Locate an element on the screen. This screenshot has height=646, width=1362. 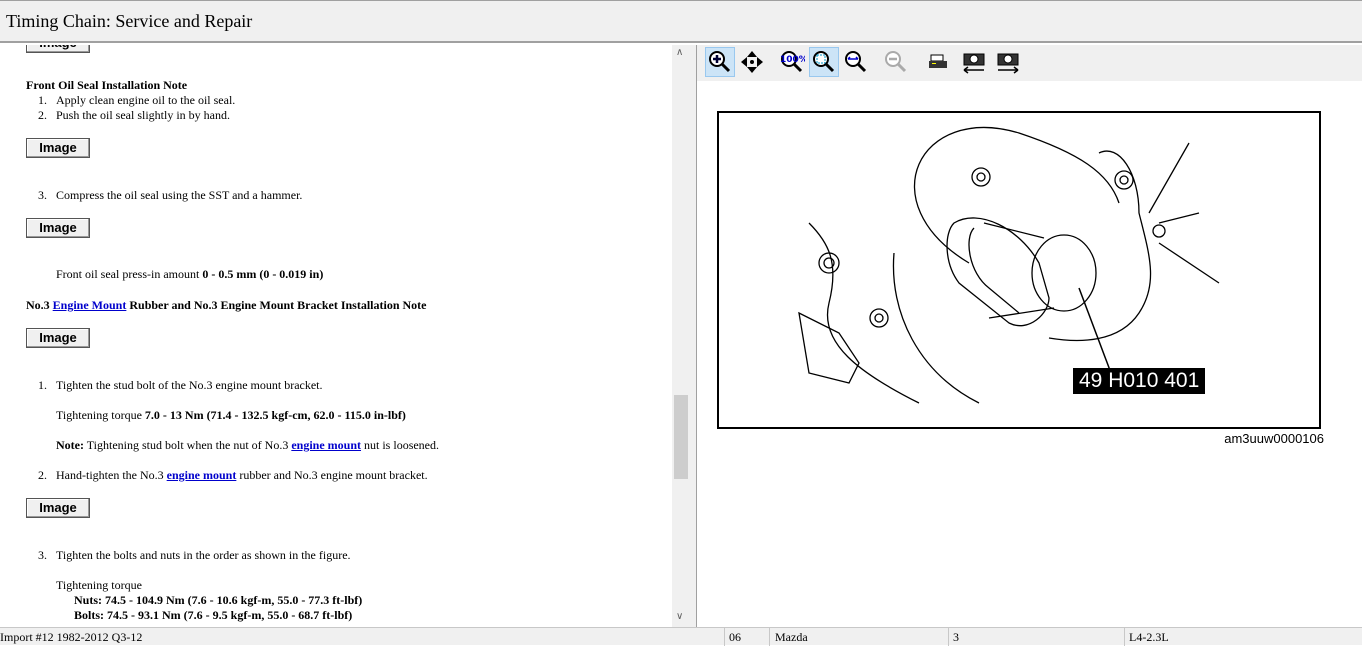
vertical-scrollbar: ∧ ∨ is located at coordinates (680, 336).